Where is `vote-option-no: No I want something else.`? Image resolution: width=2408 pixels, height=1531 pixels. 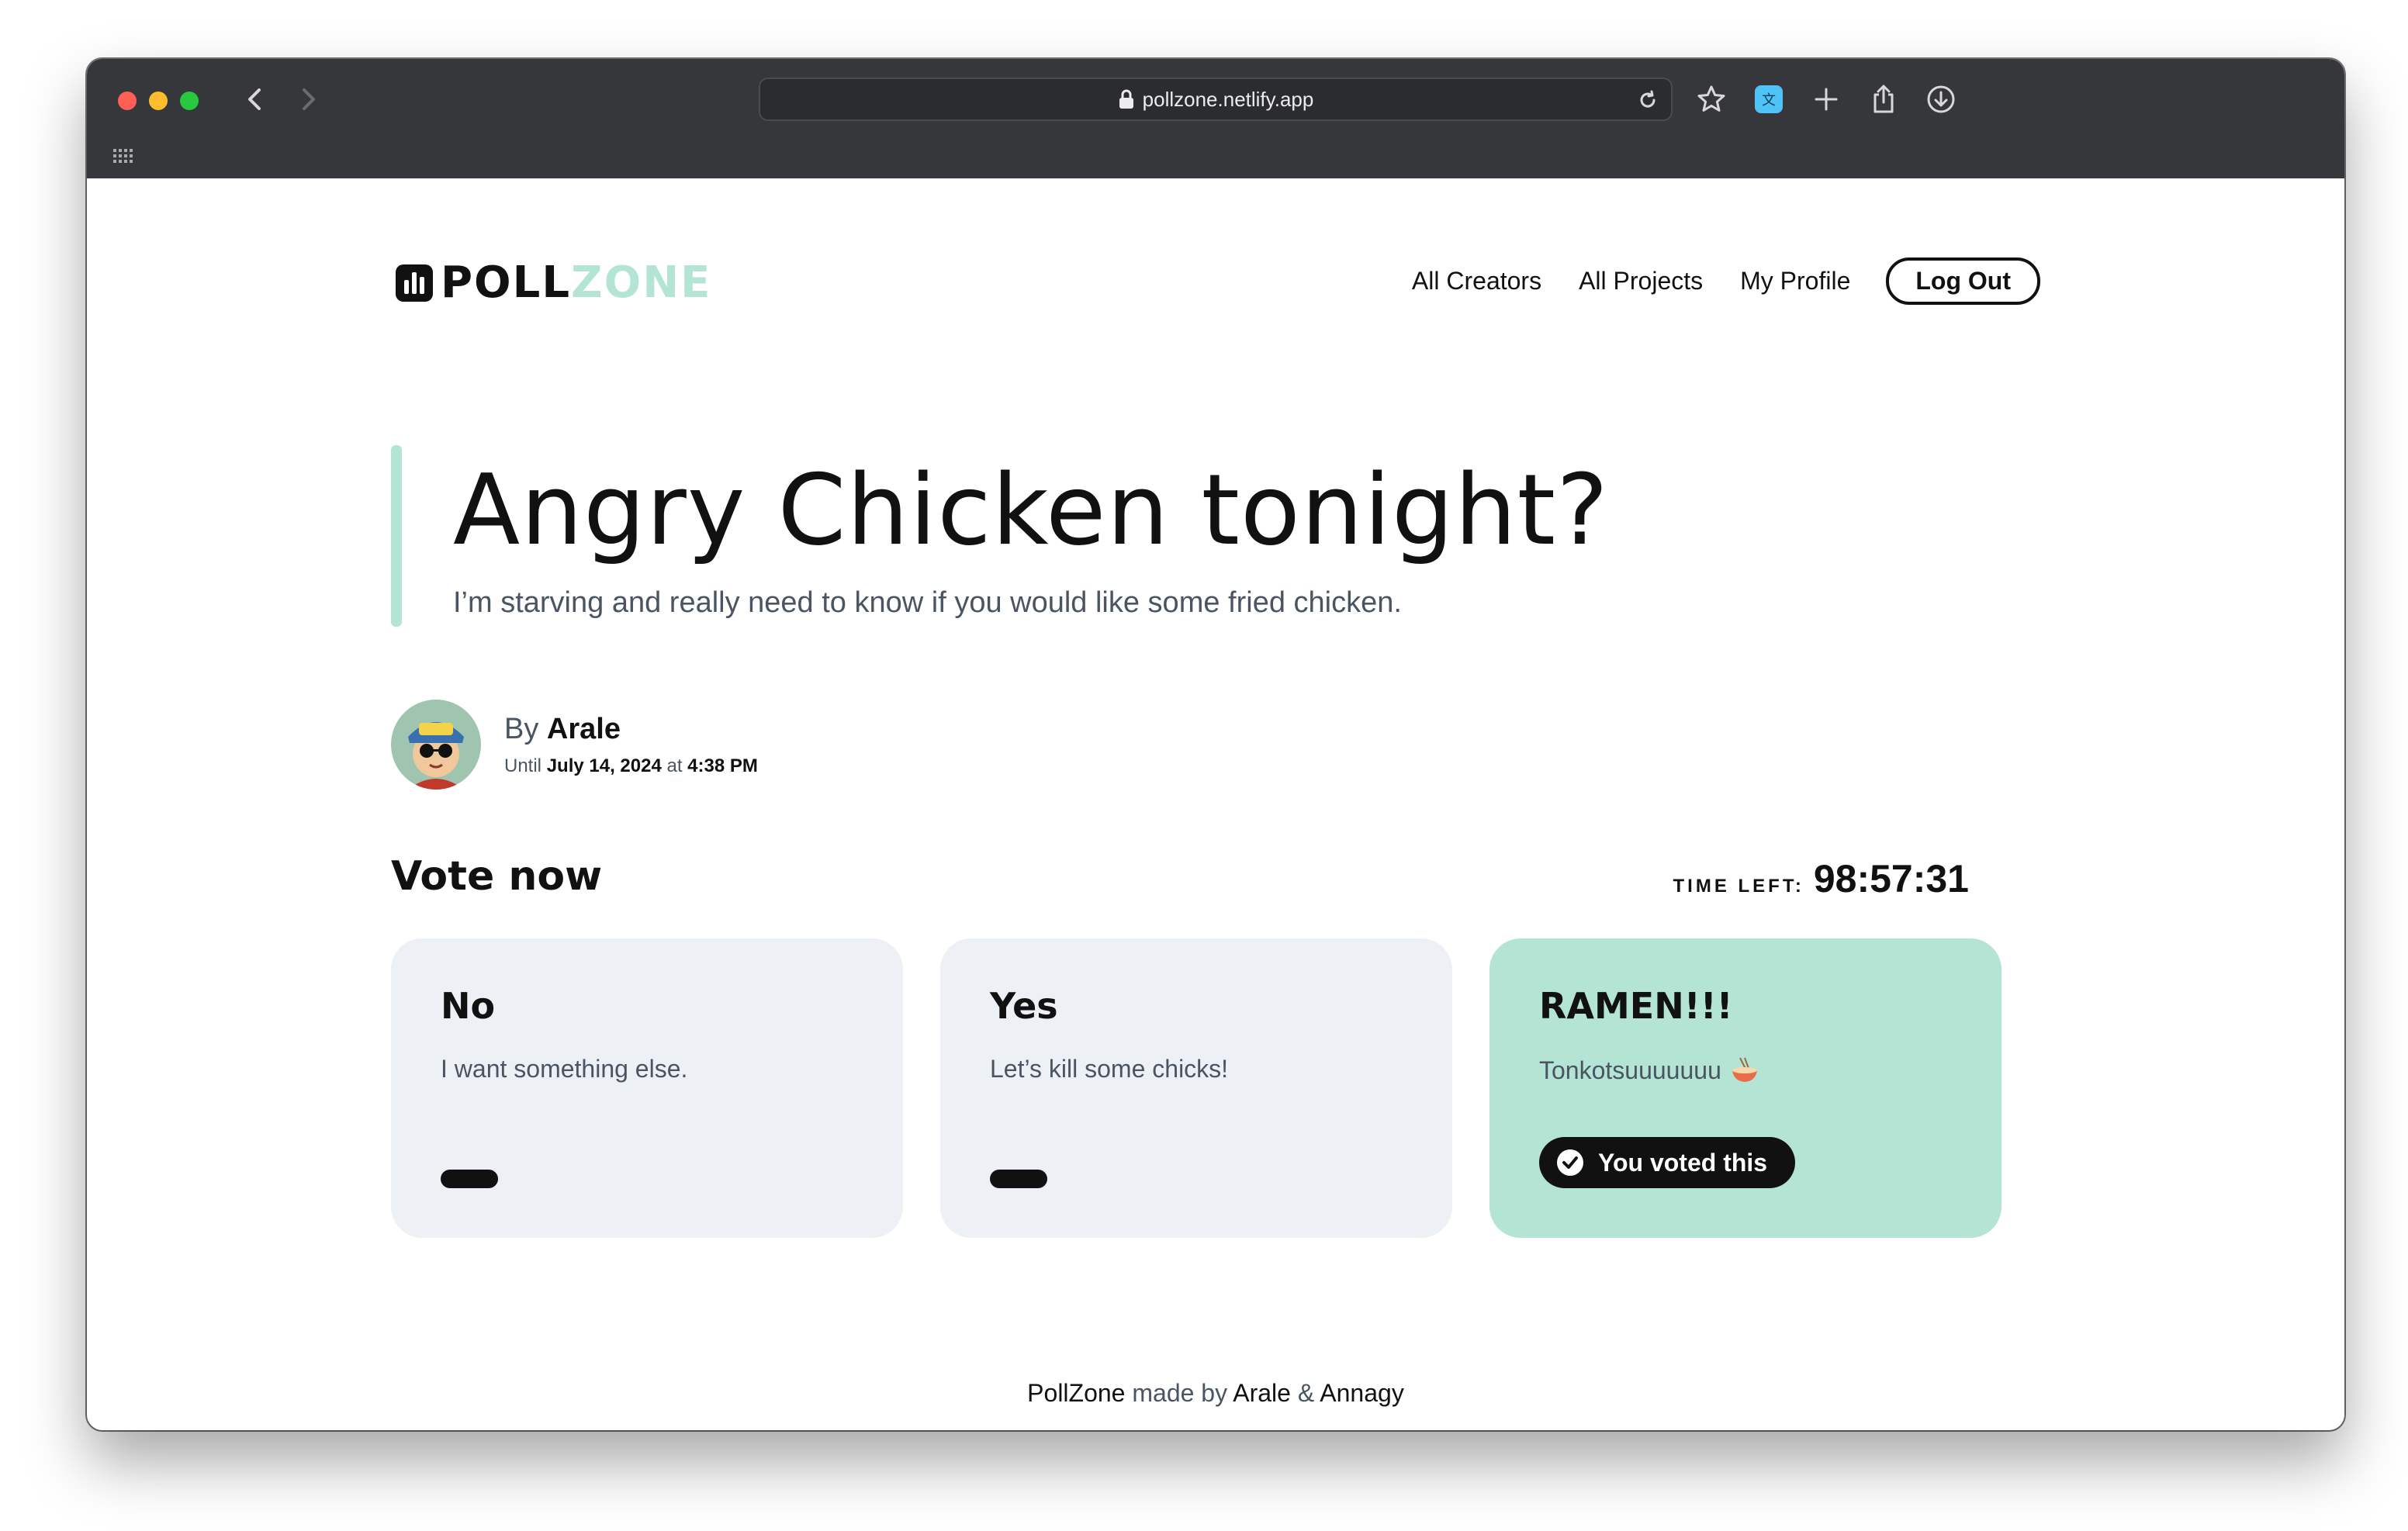 vote-option-no: No I want something else. is located at coordinates (647, 1088).